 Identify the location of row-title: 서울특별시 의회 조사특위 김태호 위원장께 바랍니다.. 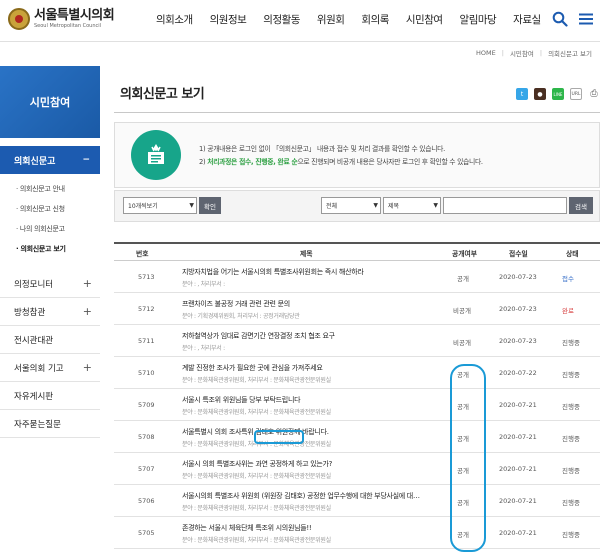
(327, 432).